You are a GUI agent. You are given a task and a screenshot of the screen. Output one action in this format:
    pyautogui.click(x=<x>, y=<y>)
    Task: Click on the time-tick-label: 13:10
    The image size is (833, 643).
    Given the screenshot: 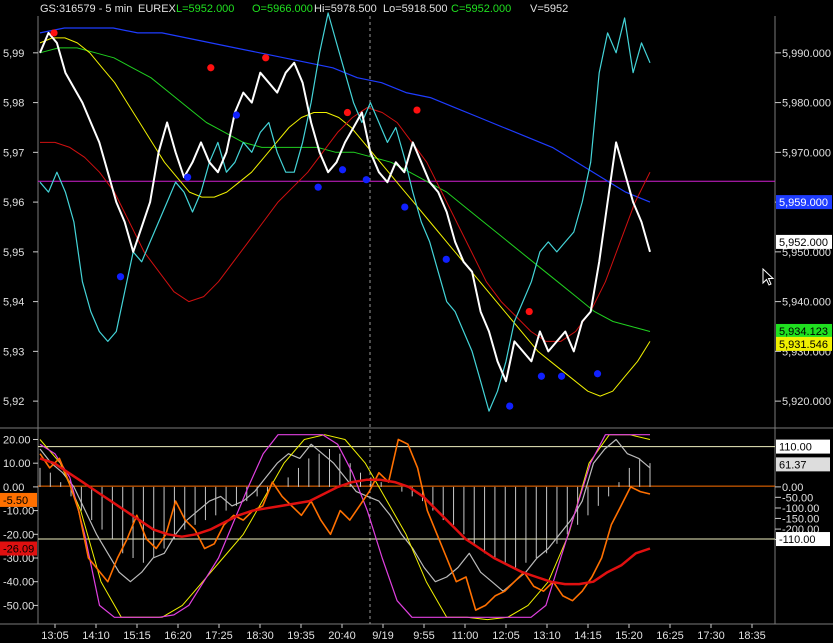 What is the action you would take?
    pyautogui.click(x=547, y=636)
    